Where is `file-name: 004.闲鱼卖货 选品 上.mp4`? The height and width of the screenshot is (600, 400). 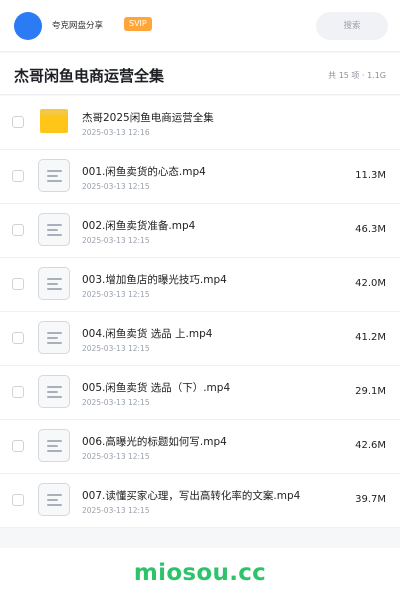
file-name: 004.闲鱼卖货 选品 上.mp4 is located at coordinates (147, 333).